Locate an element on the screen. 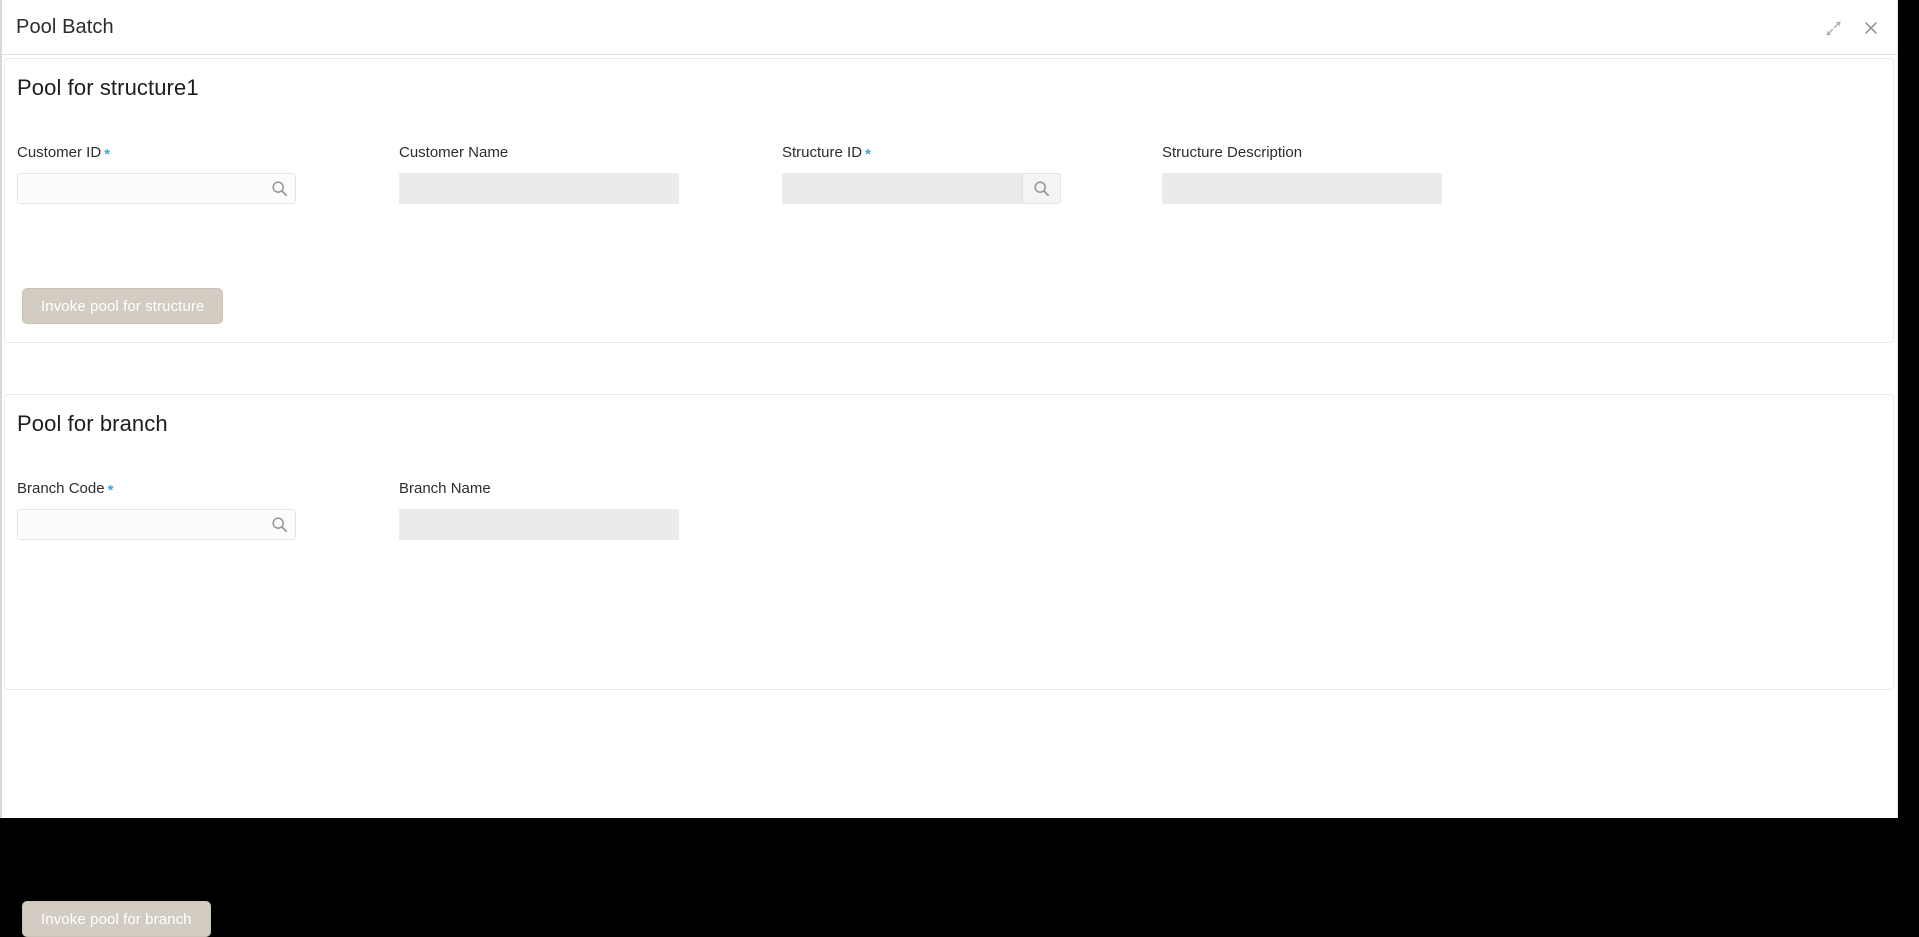 This screenshot has height=937, width=1919. close-icon is located at coordinates (1871, 28).